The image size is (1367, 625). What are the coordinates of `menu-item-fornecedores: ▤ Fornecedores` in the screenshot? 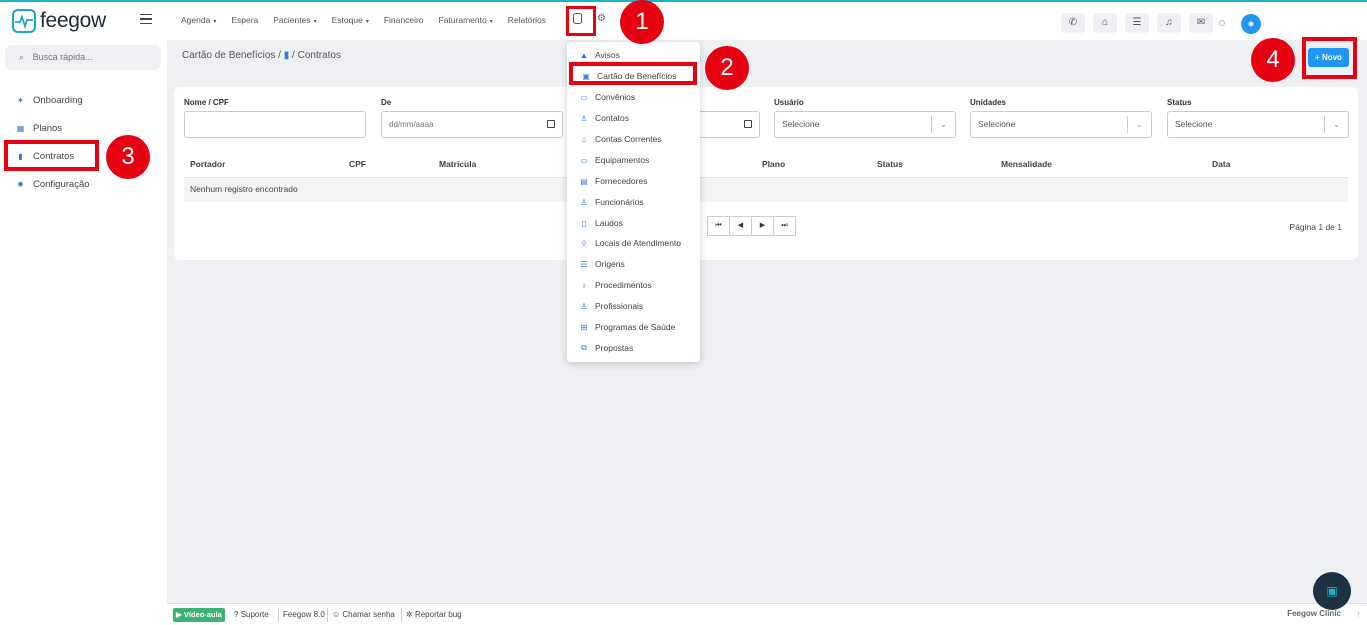 It's located at (613, 181).